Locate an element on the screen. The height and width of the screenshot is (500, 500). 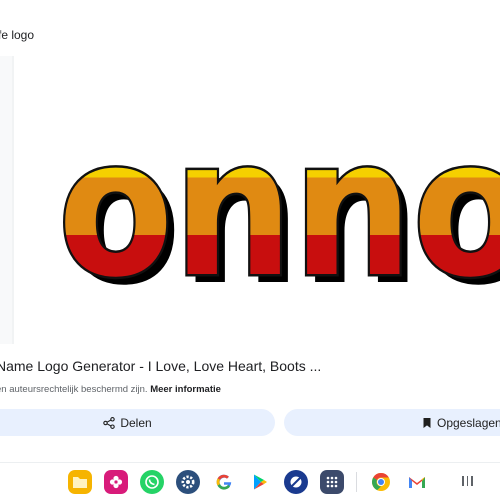
recents-button is located at coordinates (469, 481).